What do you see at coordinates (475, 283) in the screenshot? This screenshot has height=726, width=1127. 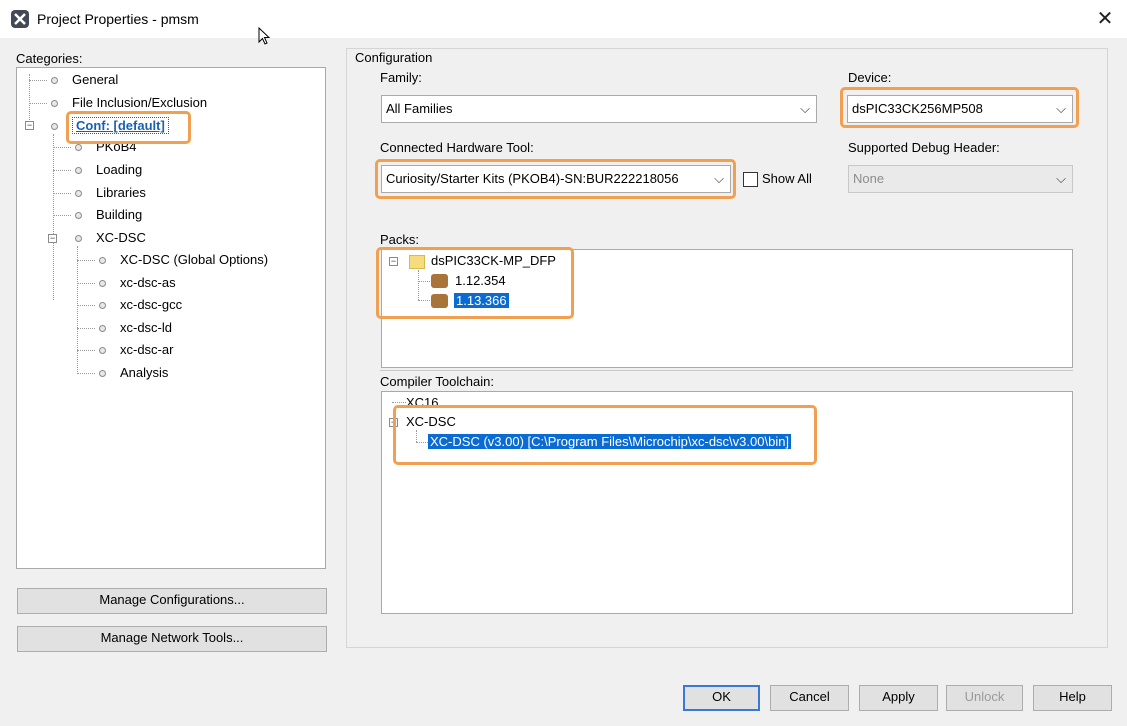 I see `packs-highlight-box` at bounding box center [475, 283].